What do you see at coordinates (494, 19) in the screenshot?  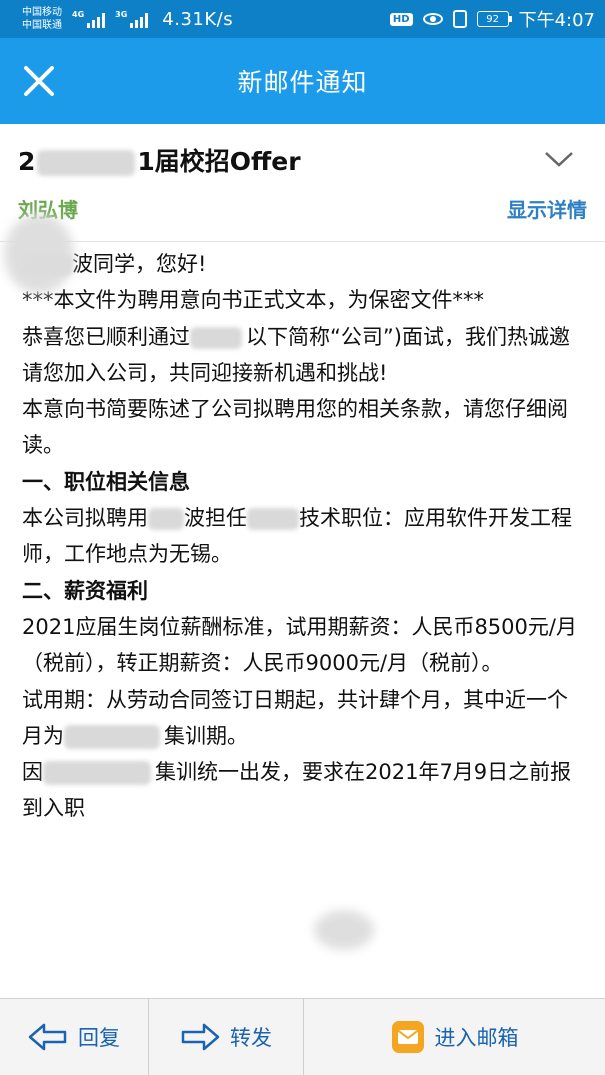 I see `battery-icon: 92` at bounding box center [494, 19].